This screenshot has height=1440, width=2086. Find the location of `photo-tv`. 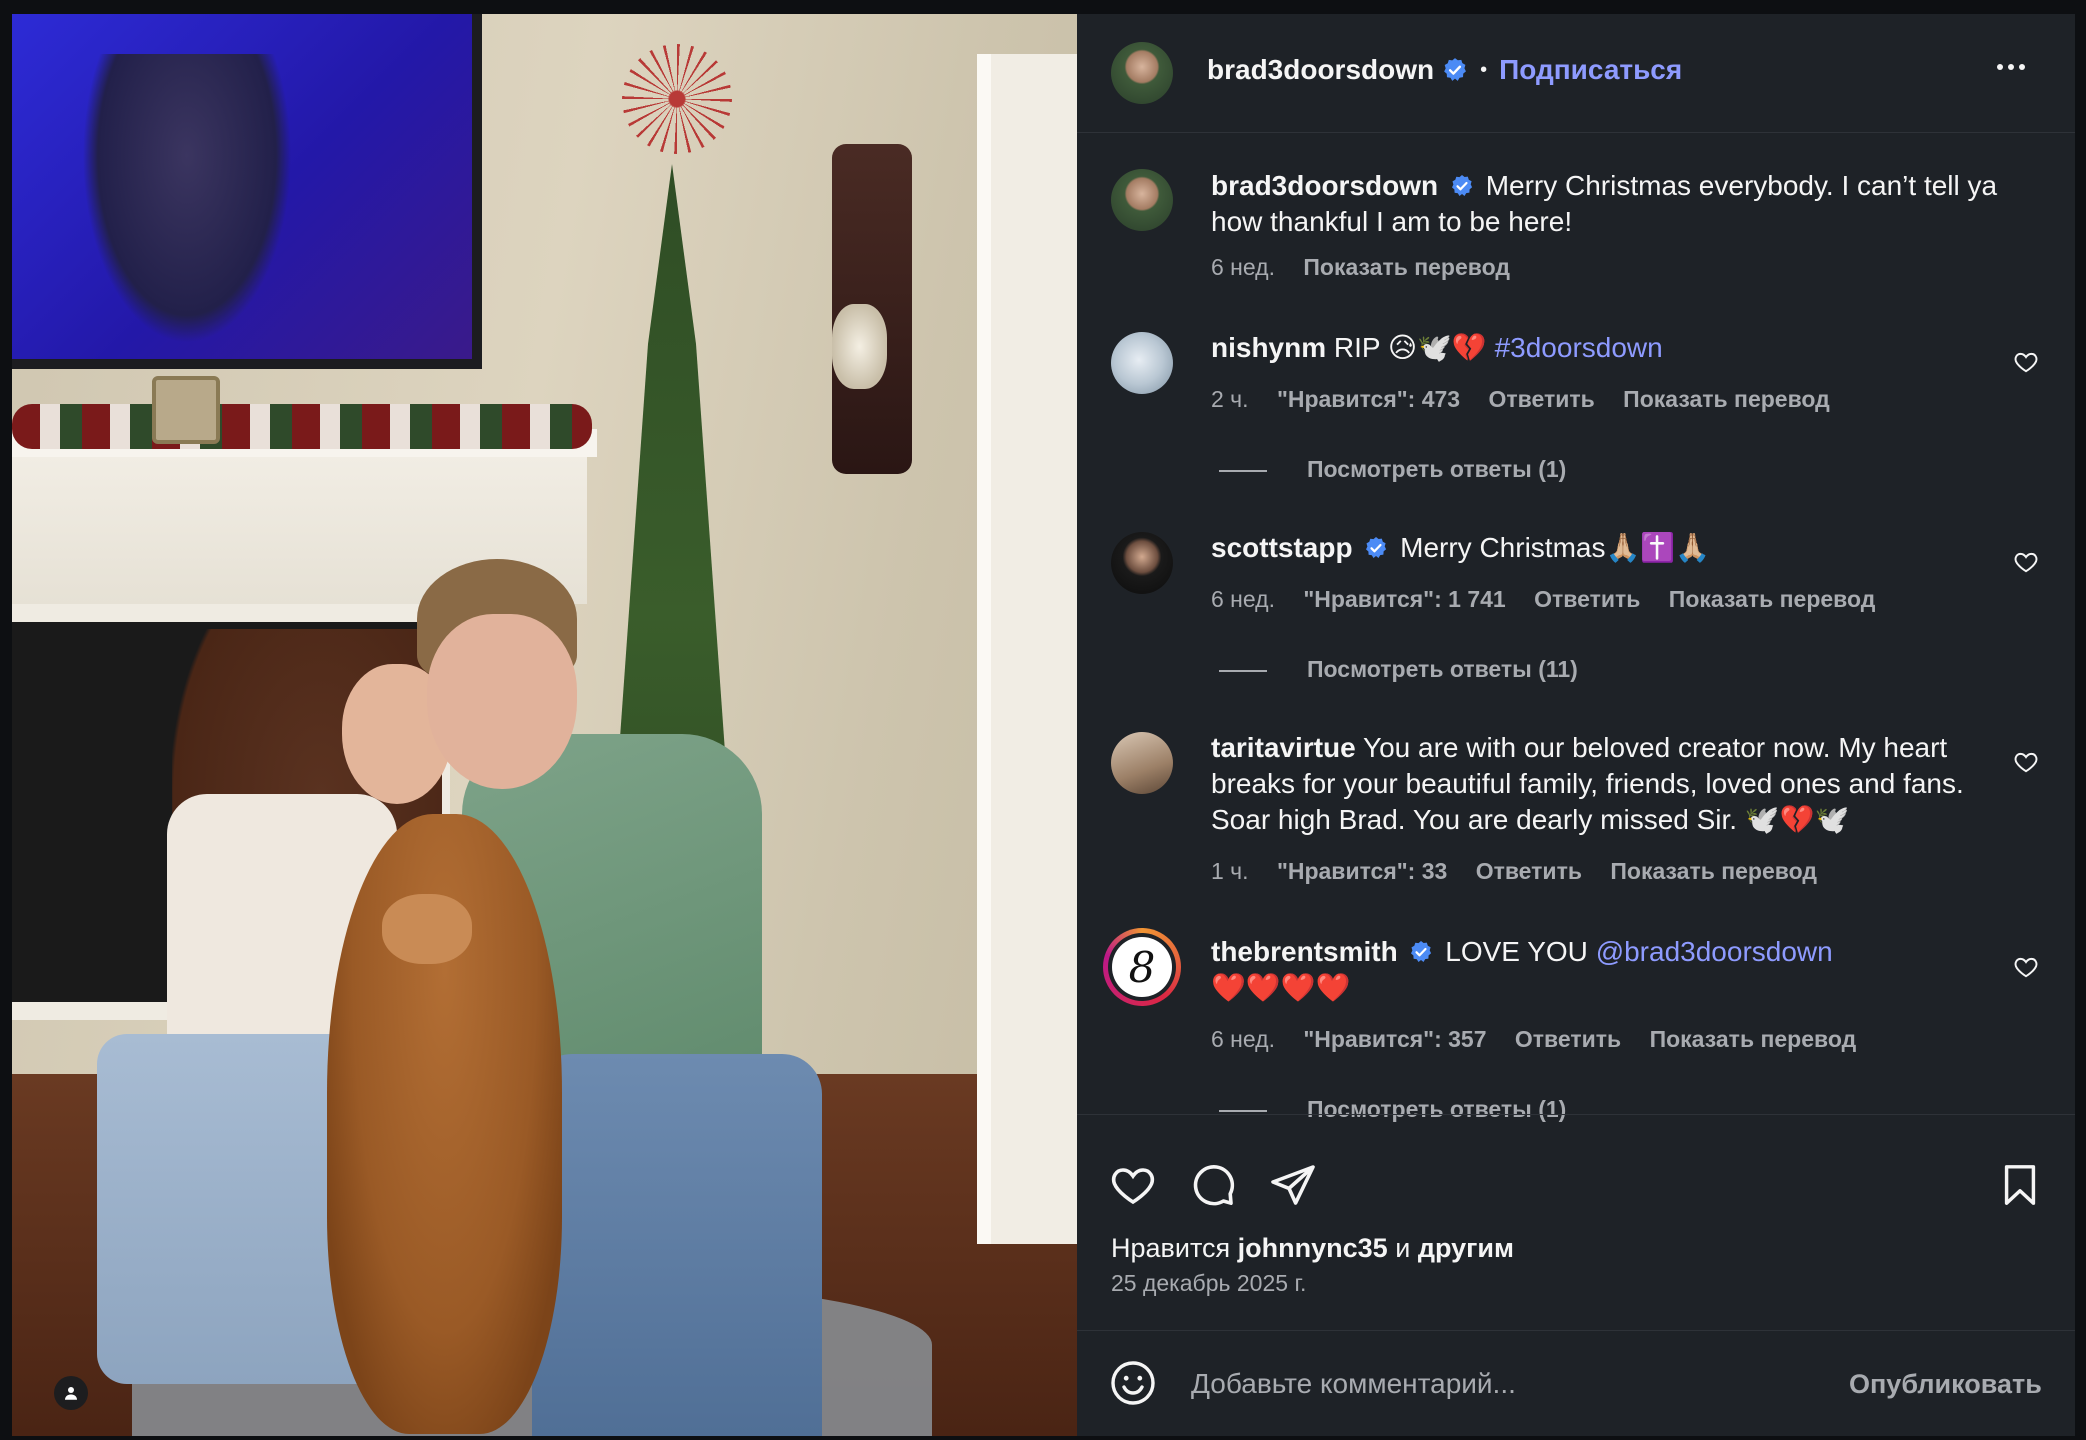

photo-tv is located at coordinates (247, 191).